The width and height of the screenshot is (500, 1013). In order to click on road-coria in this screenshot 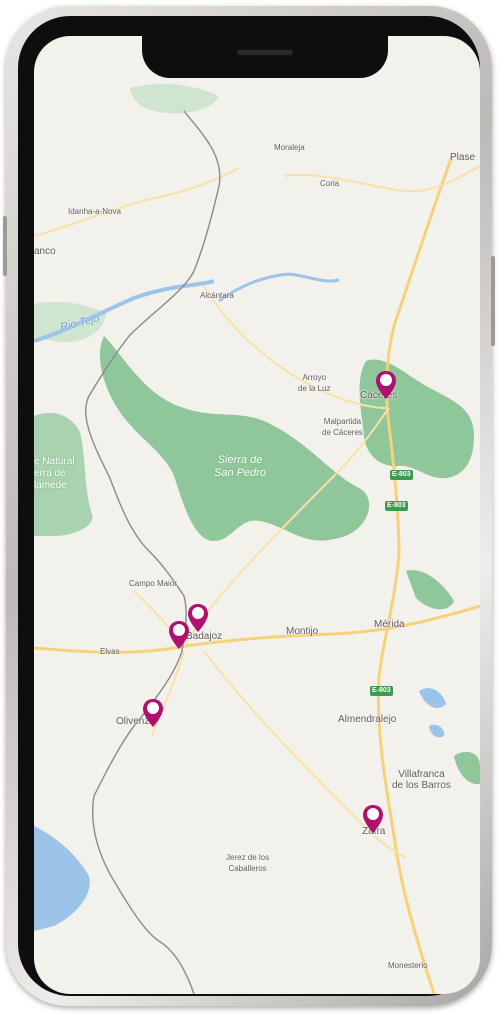, I will do `click(381, 179)`.